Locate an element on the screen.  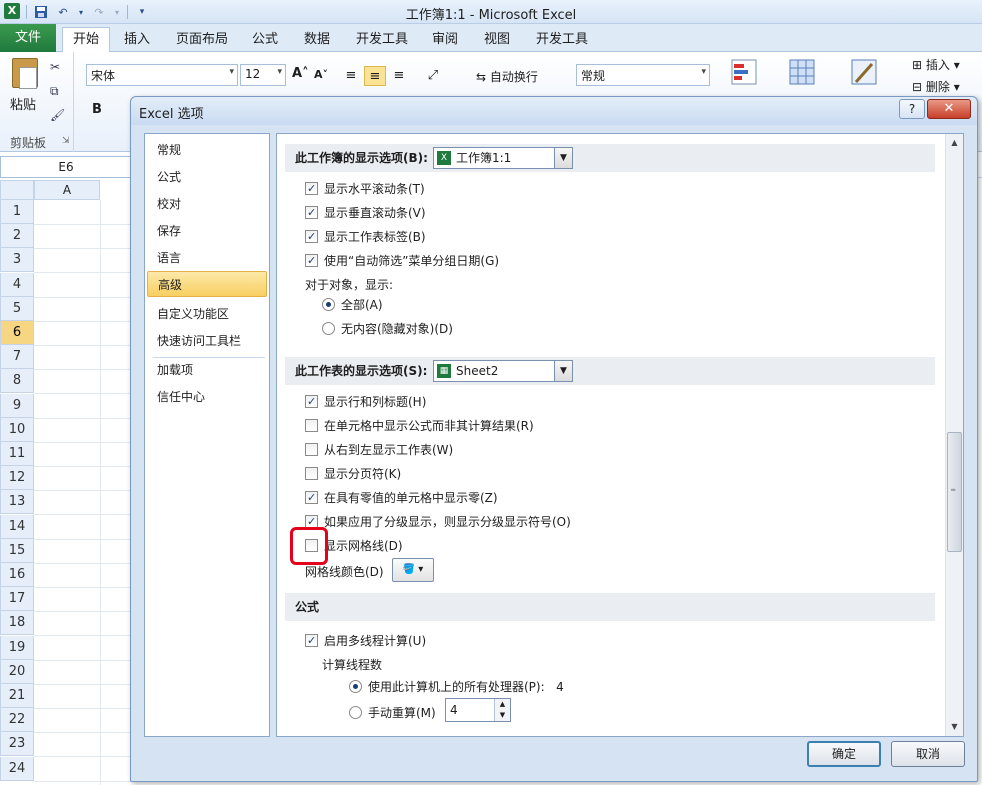
column-header-a: A is located at coordinates (67, 190).